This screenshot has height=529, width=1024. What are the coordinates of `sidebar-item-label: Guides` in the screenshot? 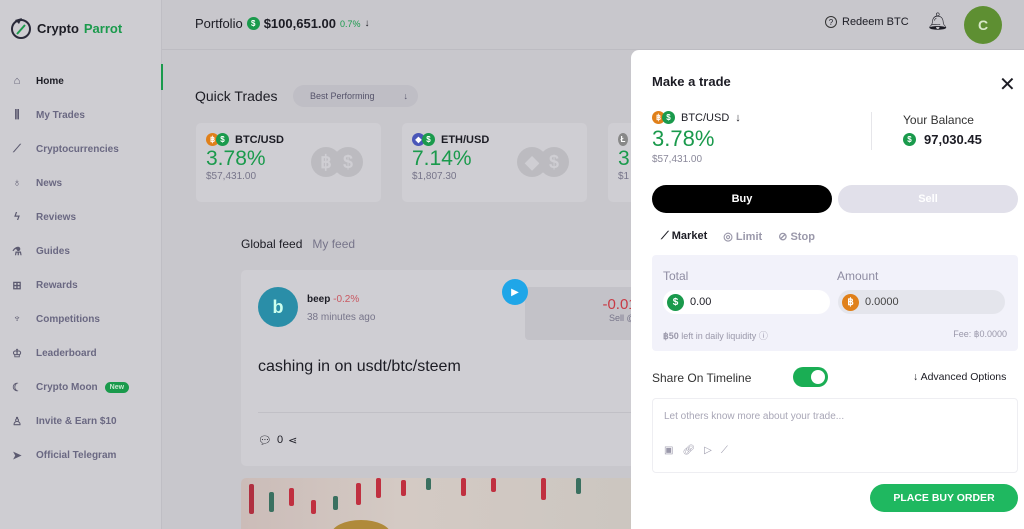 It's located at (53, 251).